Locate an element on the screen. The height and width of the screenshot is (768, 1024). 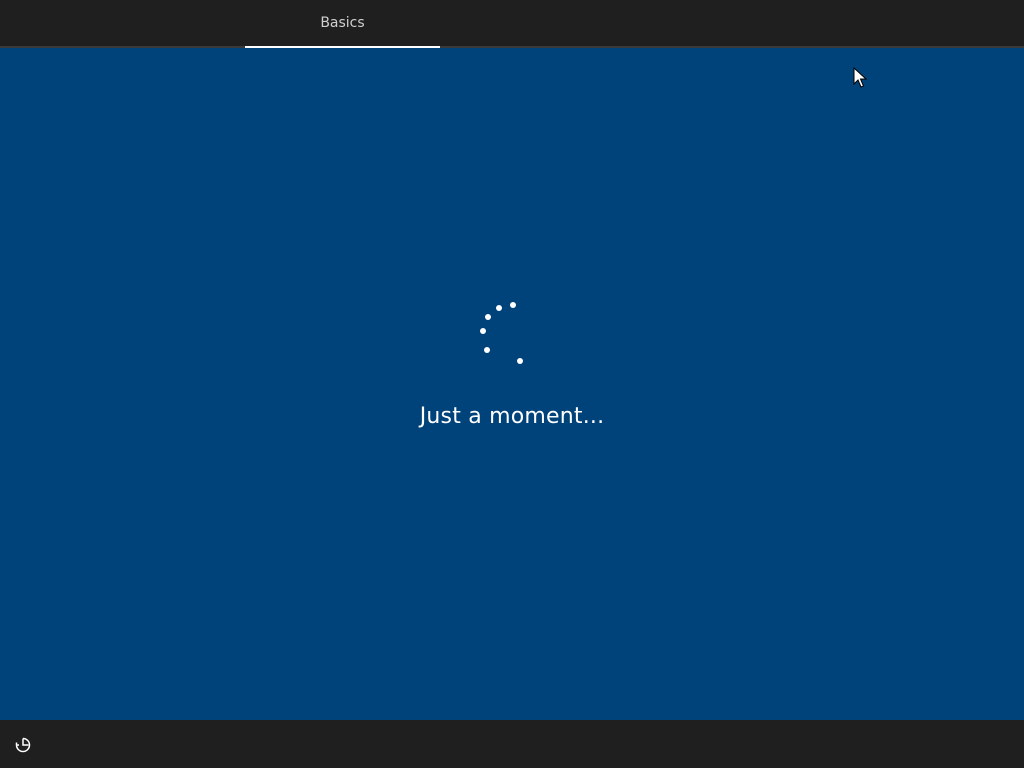
bottom-bar is located at coordinates (512, 744).